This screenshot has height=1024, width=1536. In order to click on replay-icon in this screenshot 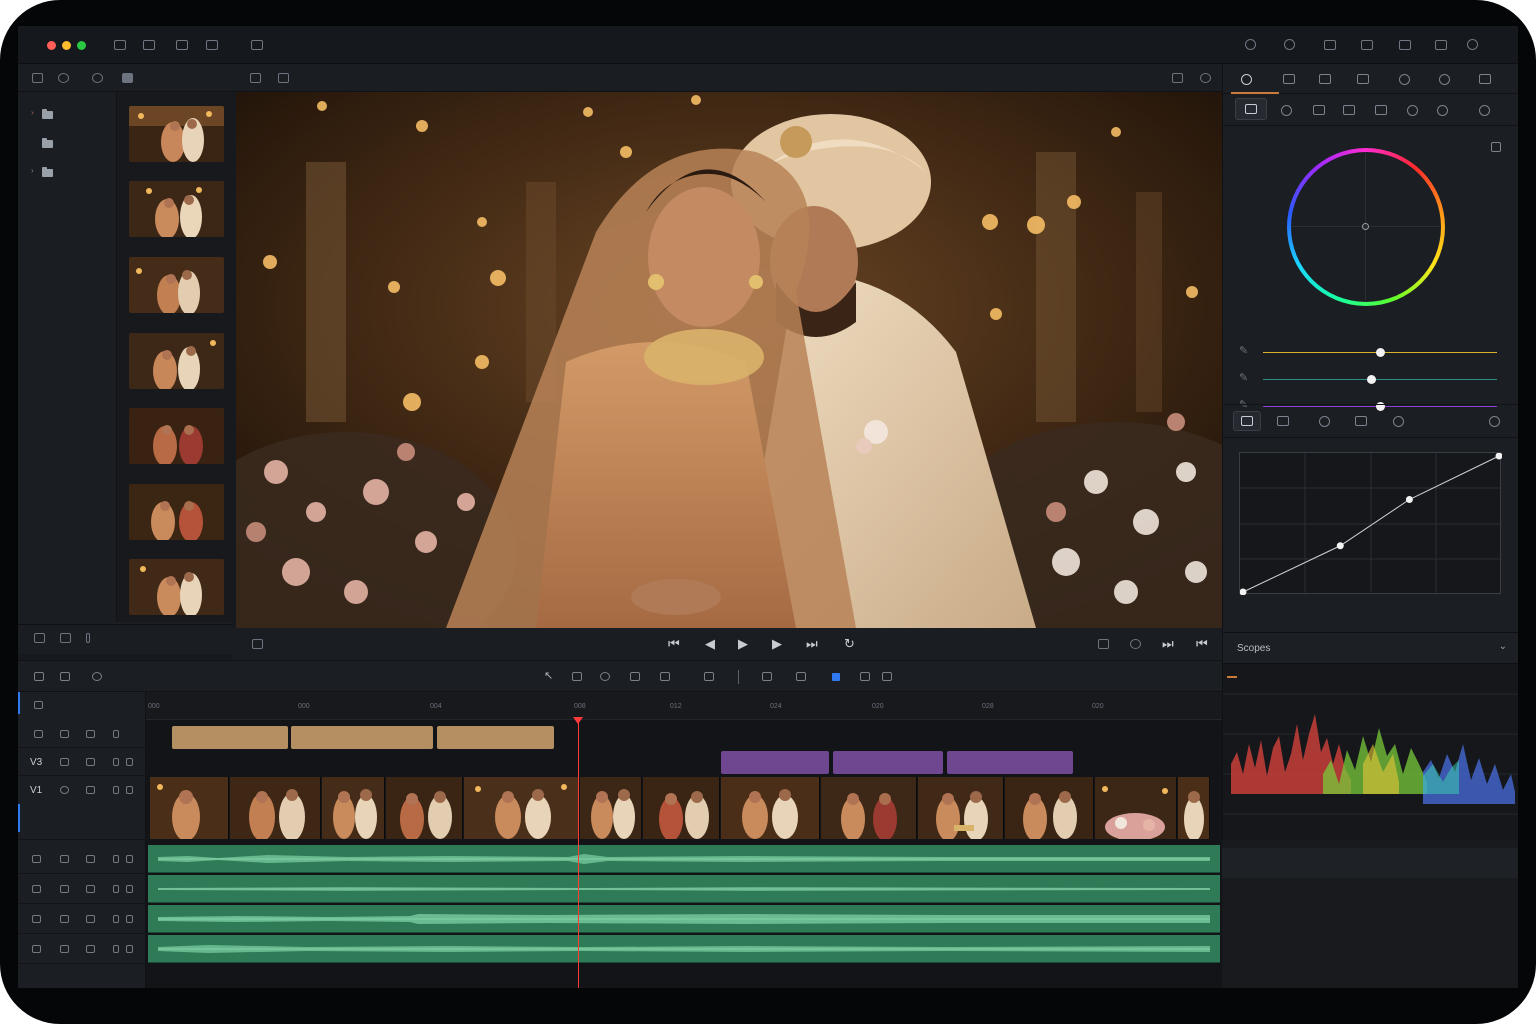, I will do `click(1135, 644)`.